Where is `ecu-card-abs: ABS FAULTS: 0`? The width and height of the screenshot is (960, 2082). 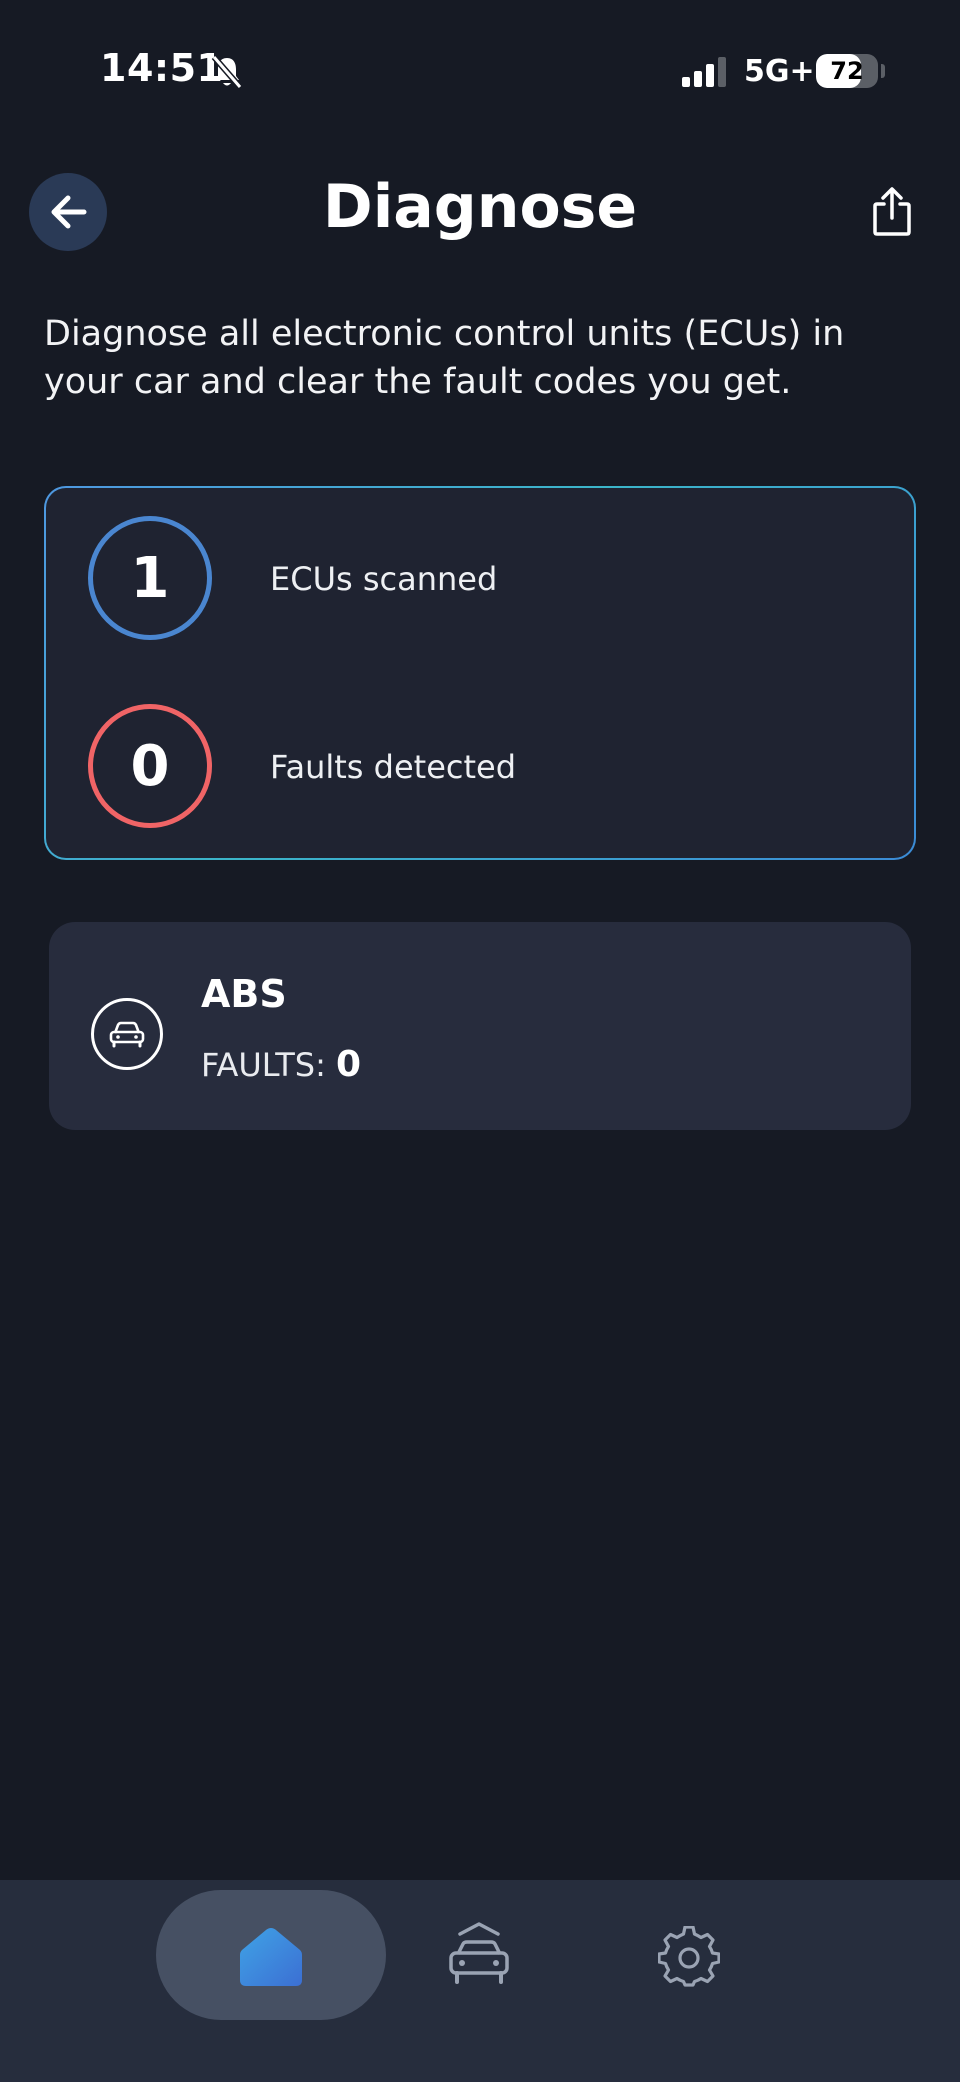 ecu-card-abs: ABS FAULTS: 0 is located at coordinates (480, 1026).